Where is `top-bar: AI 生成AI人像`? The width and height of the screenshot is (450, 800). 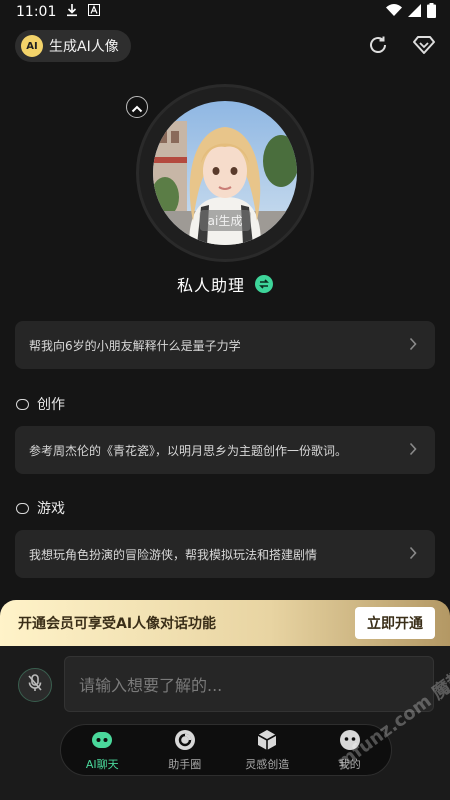
top-bar: AI 生成AI人像 is located at coordinates (225, 46).